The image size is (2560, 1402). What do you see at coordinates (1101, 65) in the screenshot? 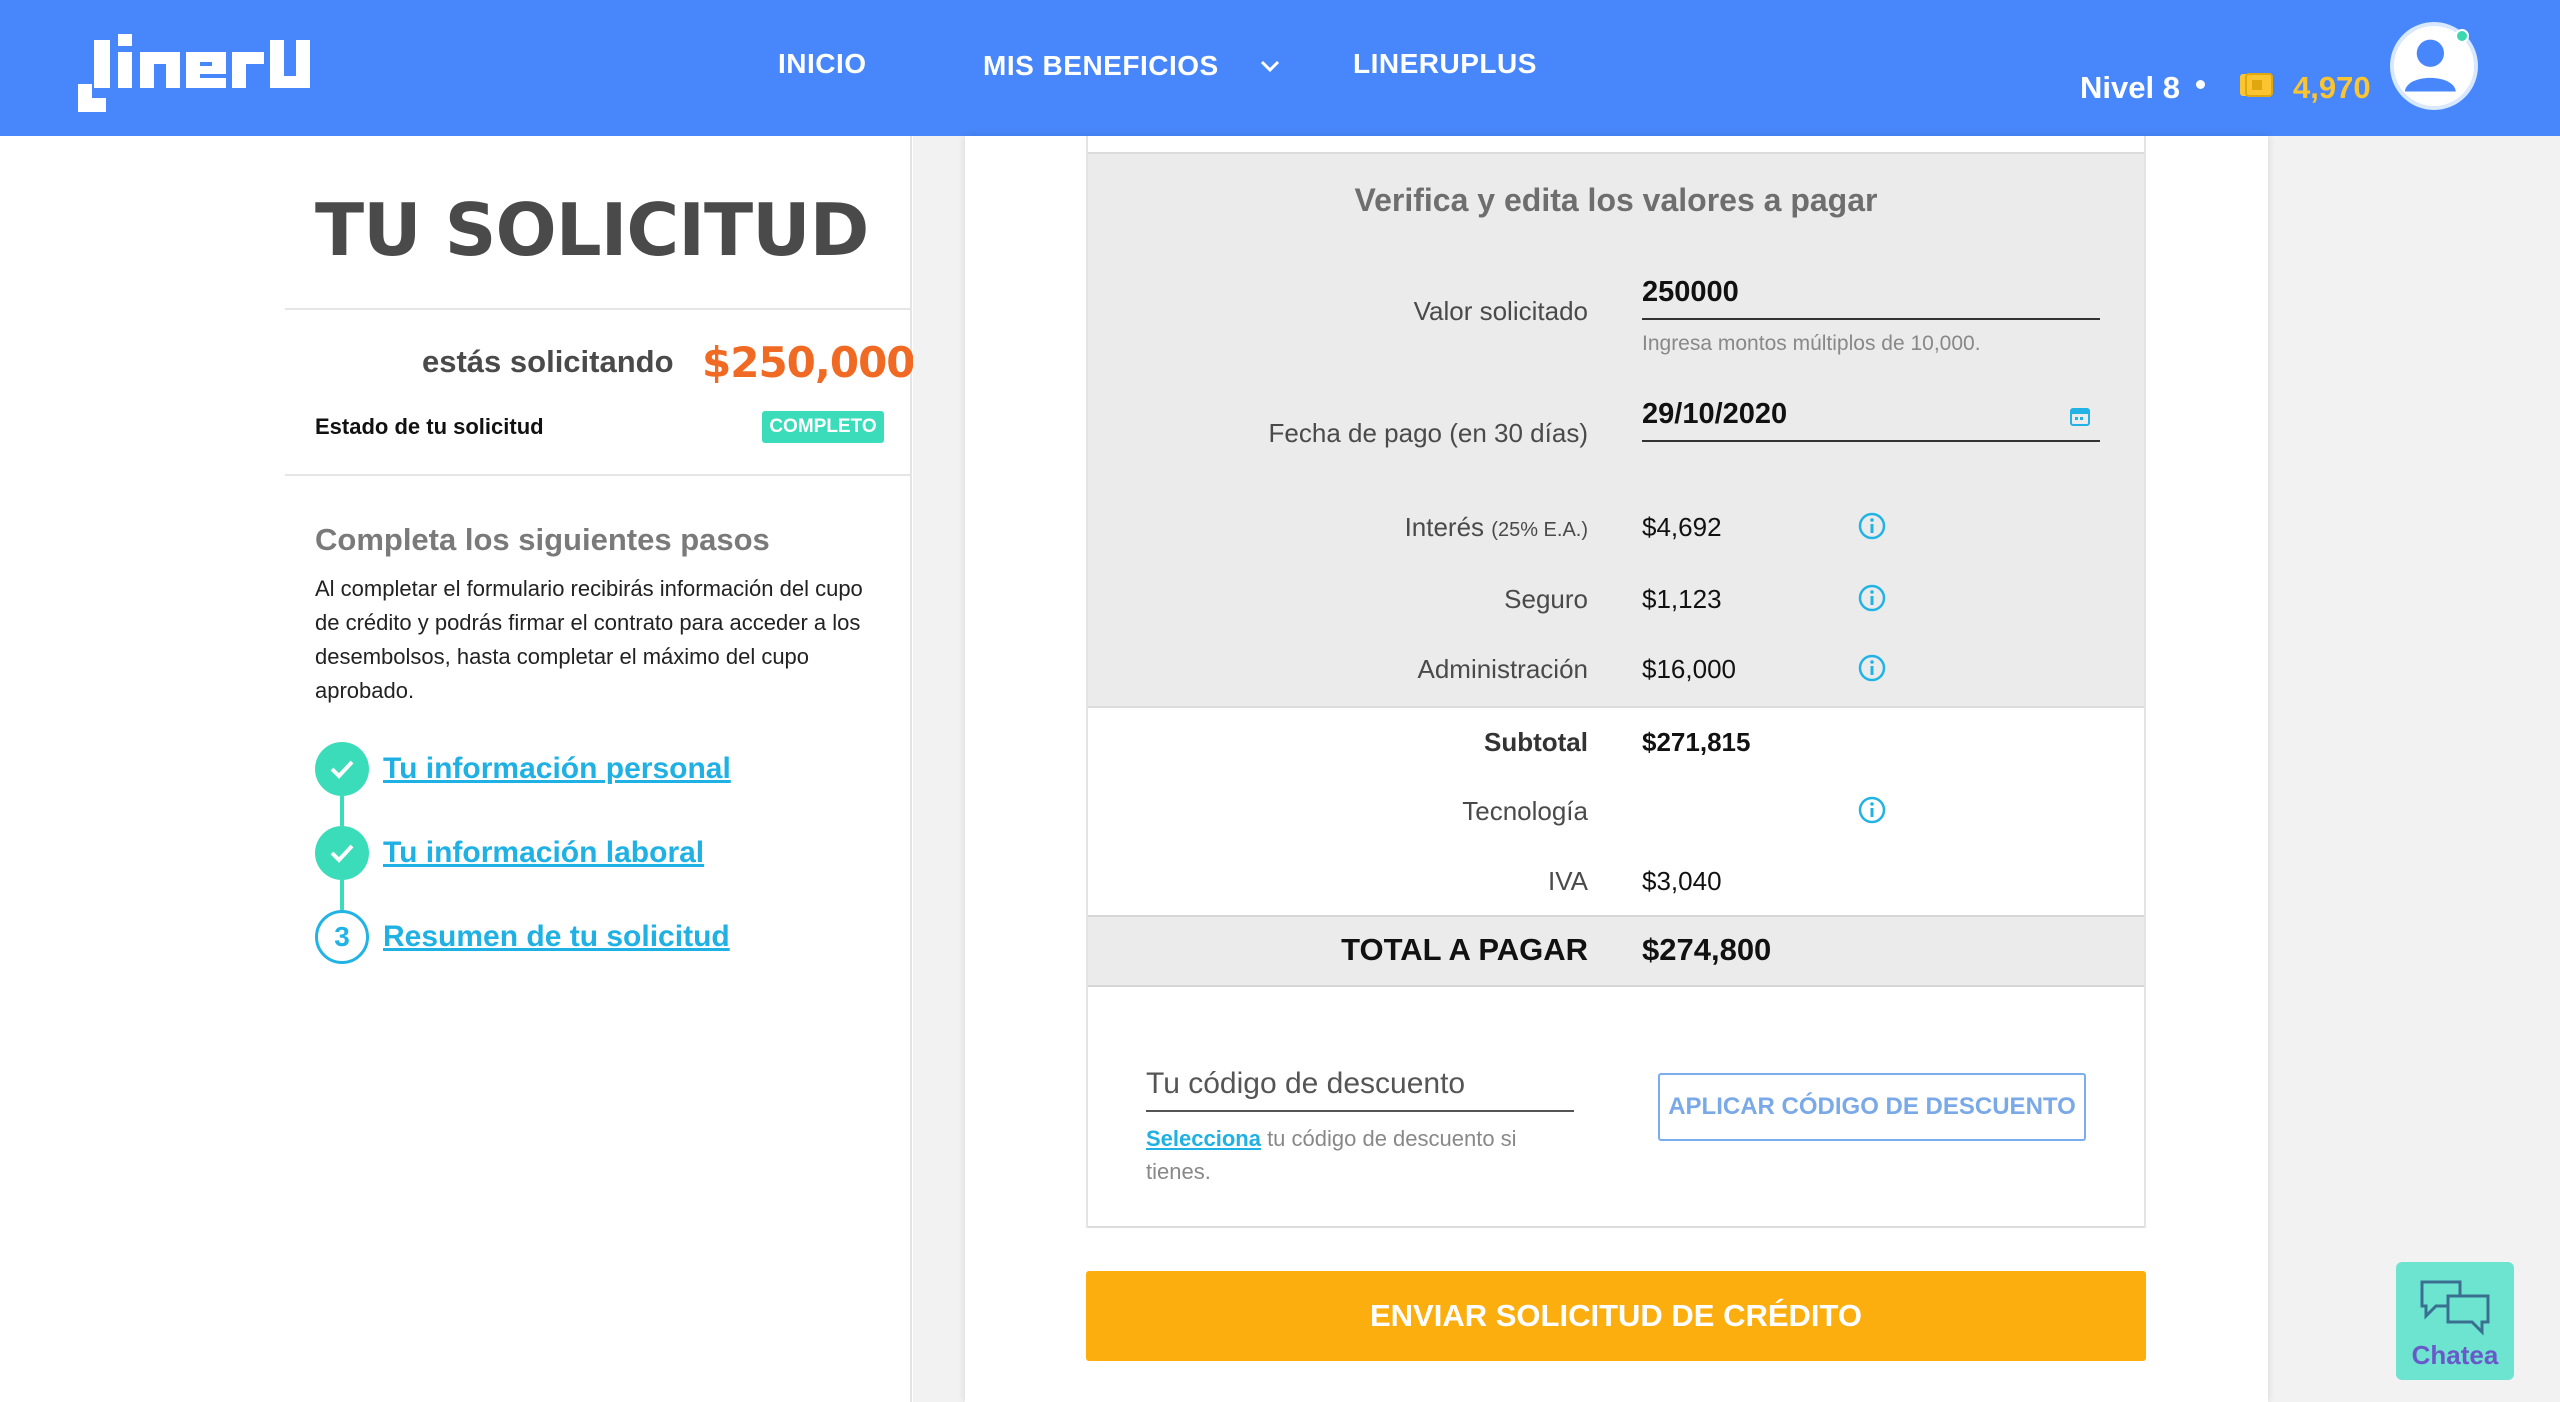
I see `nav-mis-beneficios-label: MIS BENEFICIOS` at bounding box center [1101, 65].